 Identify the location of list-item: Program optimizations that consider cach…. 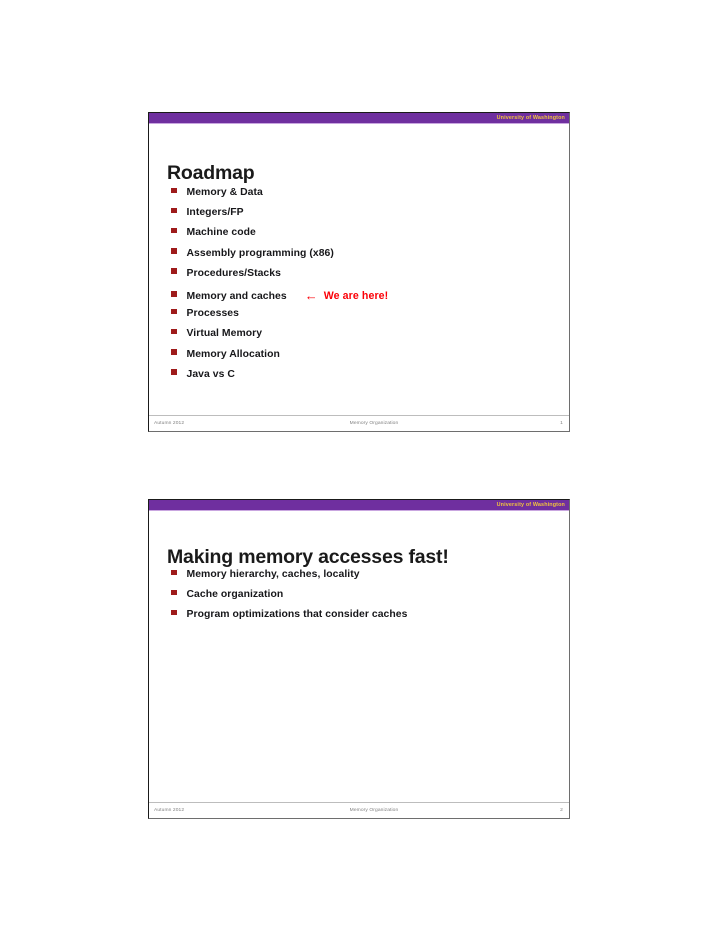
(289, 619).